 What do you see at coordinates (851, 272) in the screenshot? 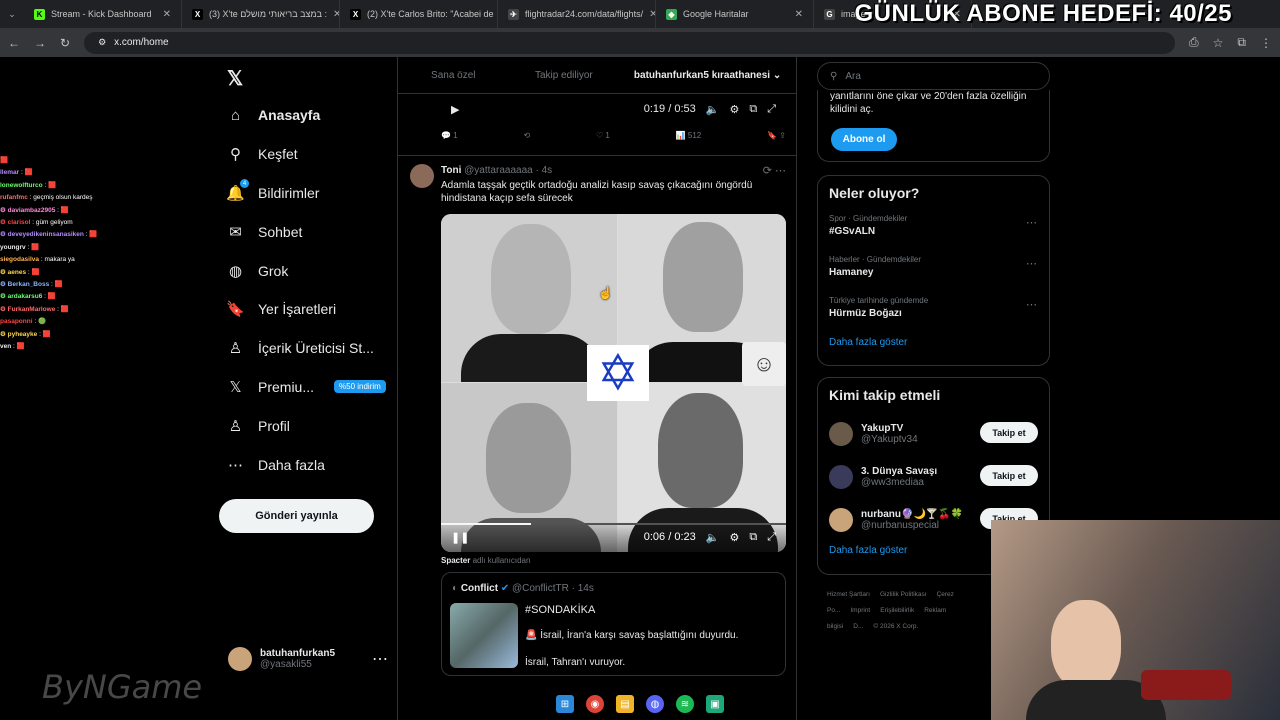
I see `trend-name: Hamaney` at bounding box center [851, 272].